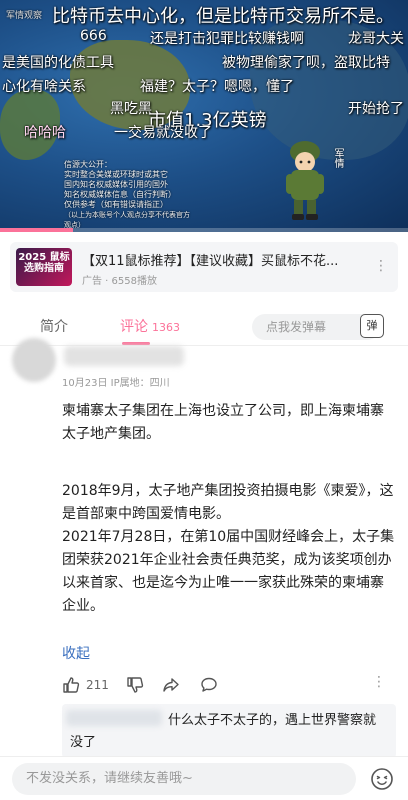  What do you see at coordinates (227, 39) in the screenshot?
I see `danmaku: 还是打击犯罪比较赚钱啊` at bounding box center [227, 39].